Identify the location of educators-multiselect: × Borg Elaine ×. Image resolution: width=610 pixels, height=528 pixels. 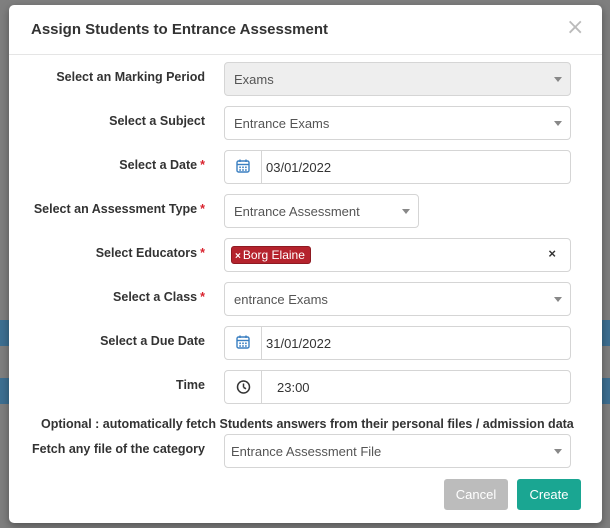
(397, 255).